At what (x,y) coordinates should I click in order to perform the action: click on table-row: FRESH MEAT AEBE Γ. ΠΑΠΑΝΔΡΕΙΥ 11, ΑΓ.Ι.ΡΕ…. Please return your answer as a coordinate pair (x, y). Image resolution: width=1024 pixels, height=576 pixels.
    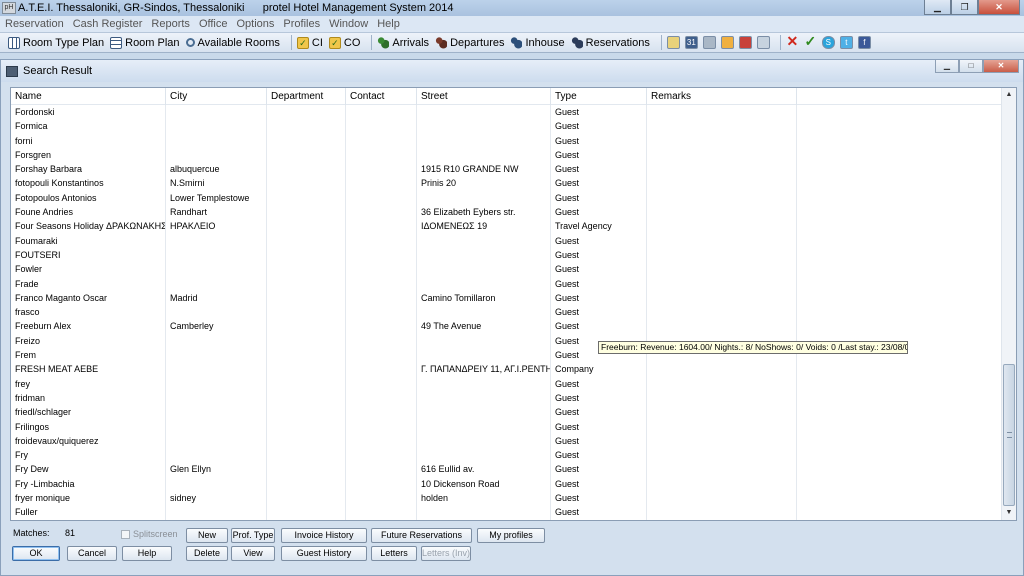
    Looking at the image, I should click on (506, 369).